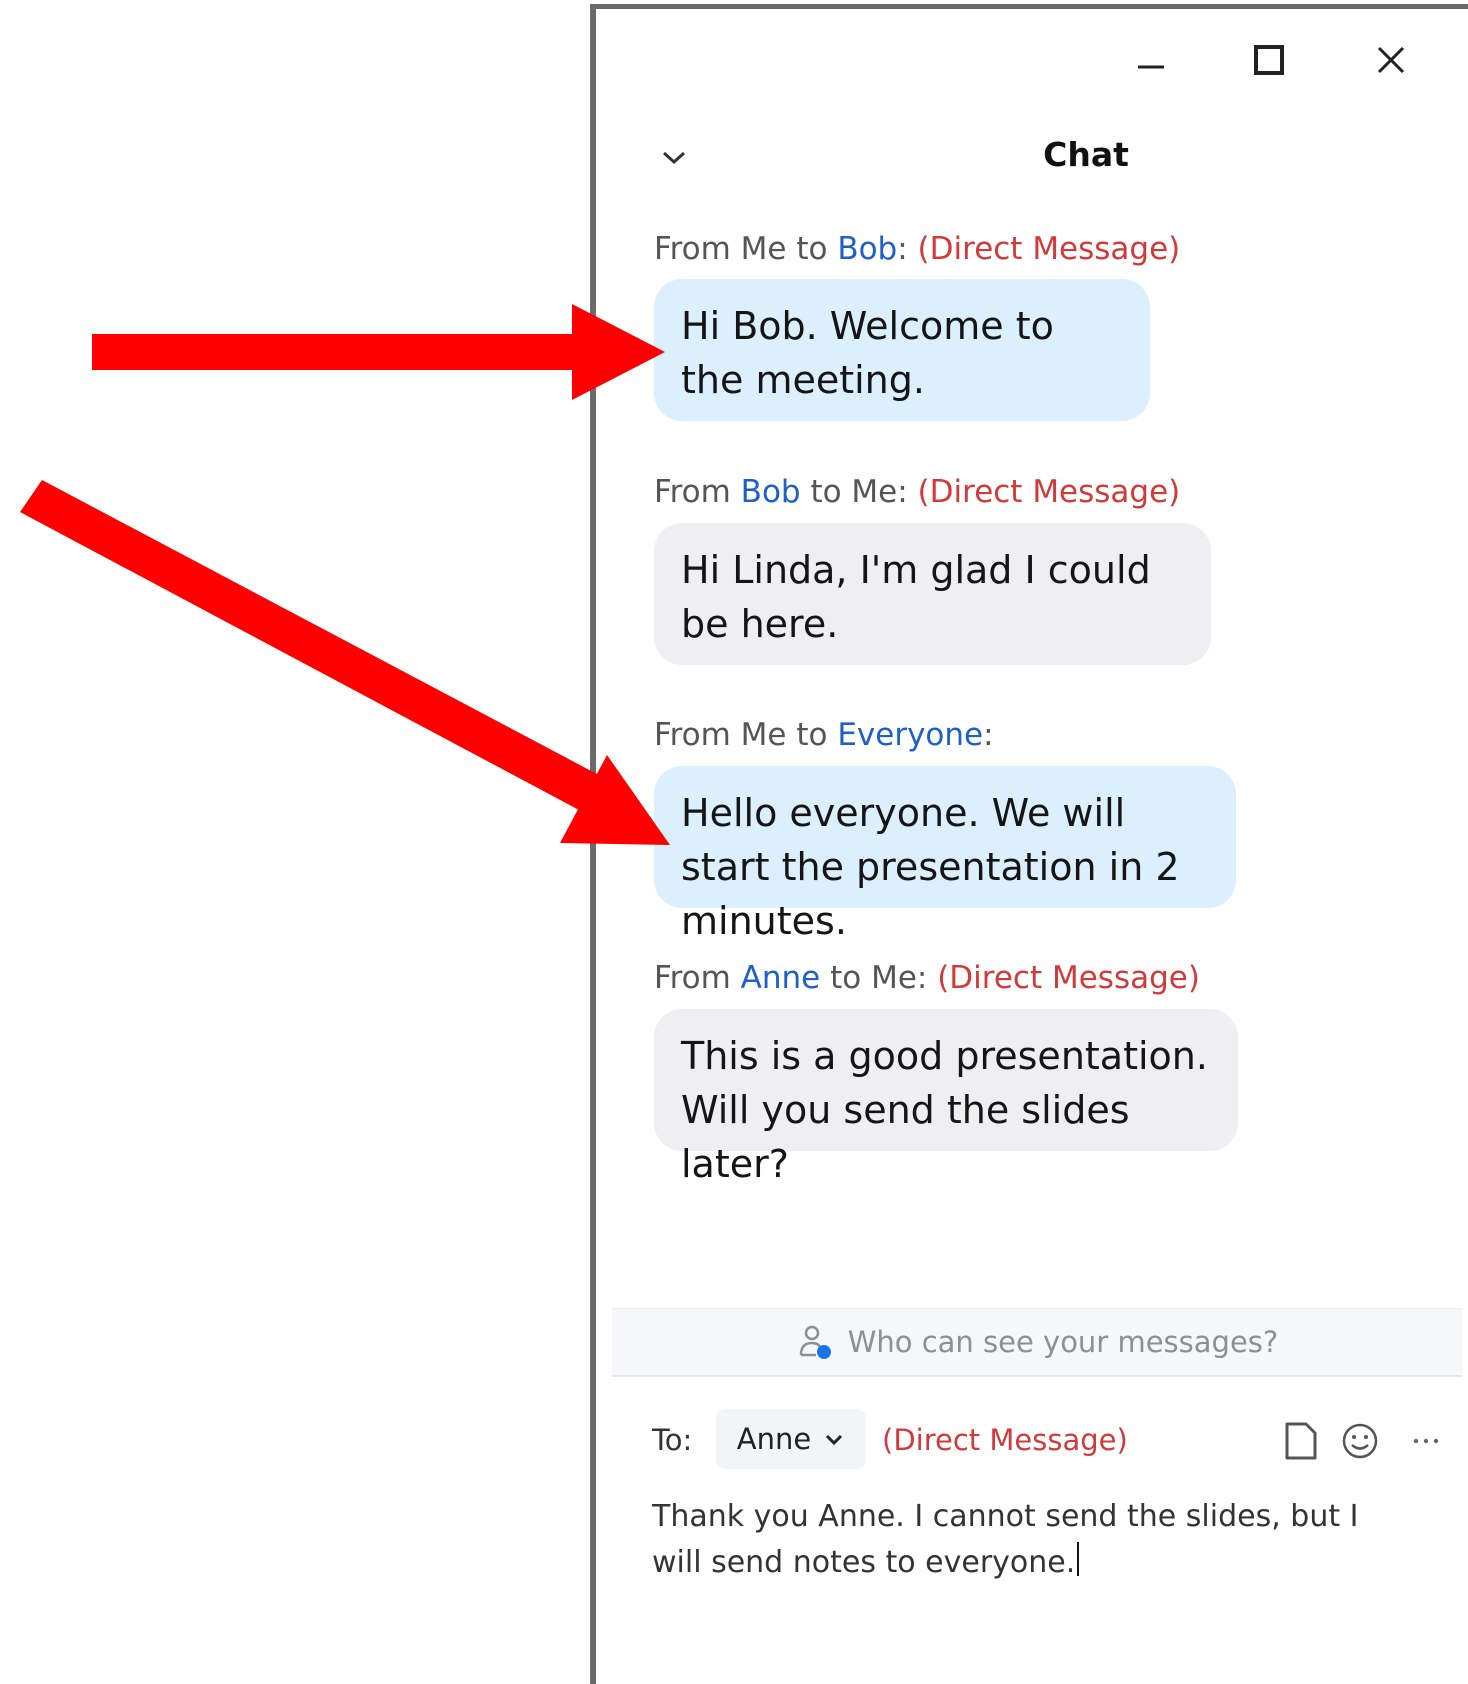 This screenshot has height=1684, width=1468. I want to click on message-label: From Anne to Me: (Direct Message), so click(927, 978).